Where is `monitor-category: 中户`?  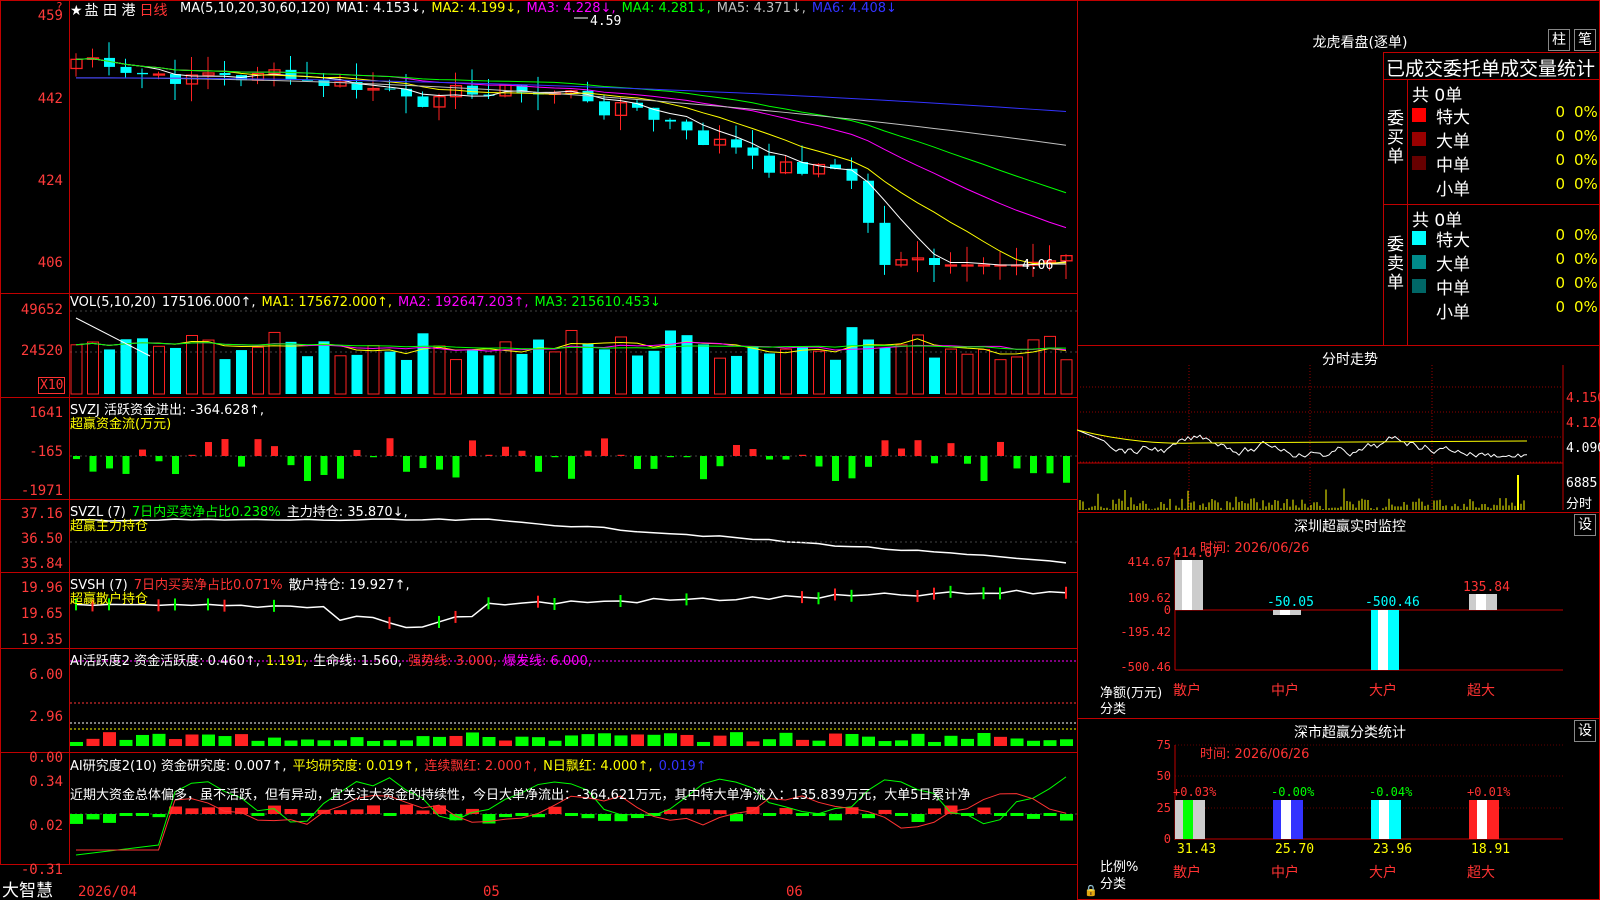 monitor-category: 中户 is located at coordinates (1285, 690).